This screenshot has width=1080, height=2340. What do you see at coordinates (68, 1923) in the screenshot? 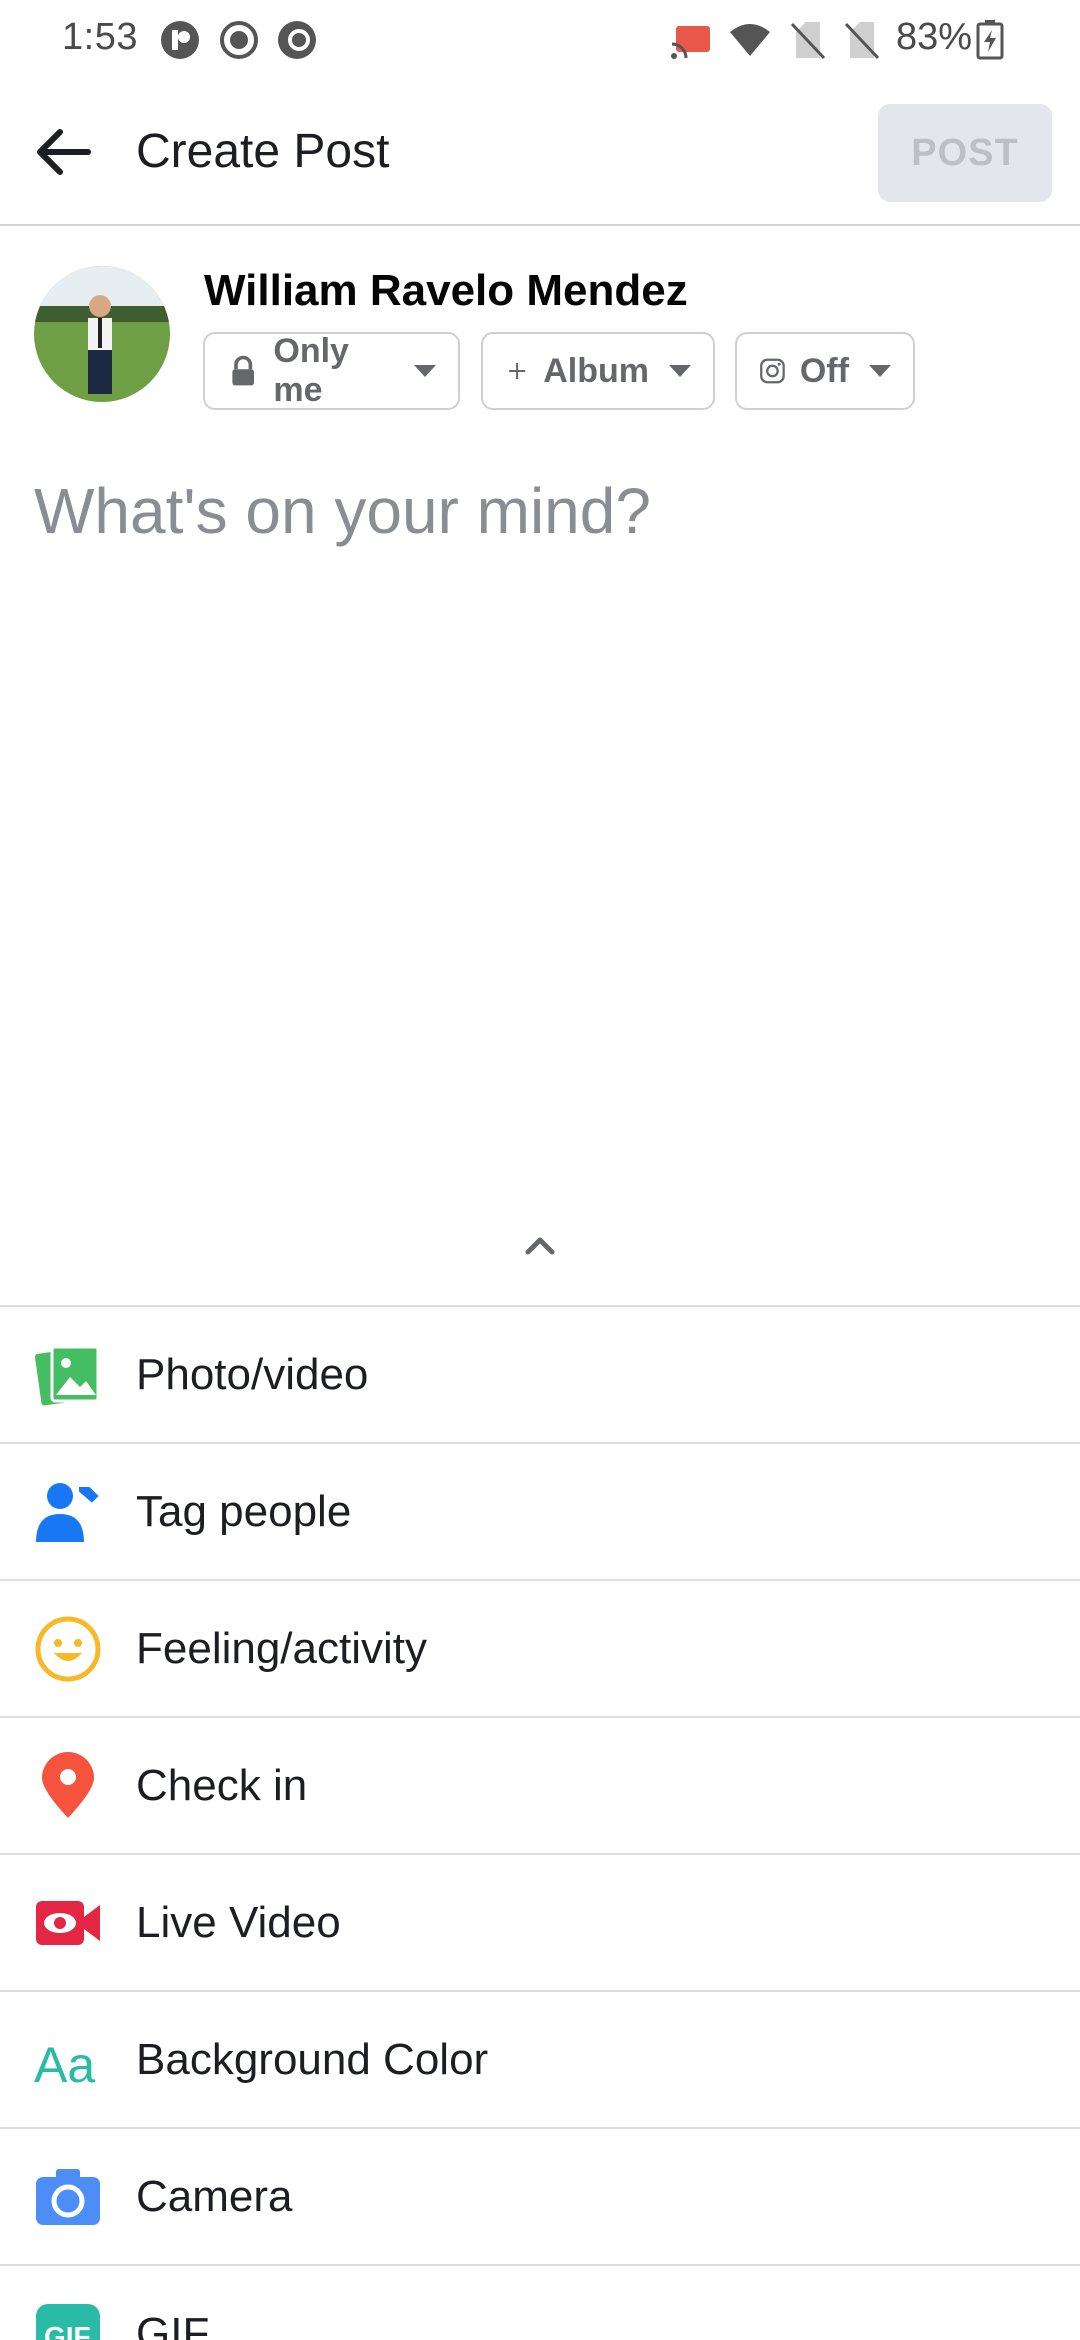
I see `live-video-icon` at bounding box center [68, 1923].